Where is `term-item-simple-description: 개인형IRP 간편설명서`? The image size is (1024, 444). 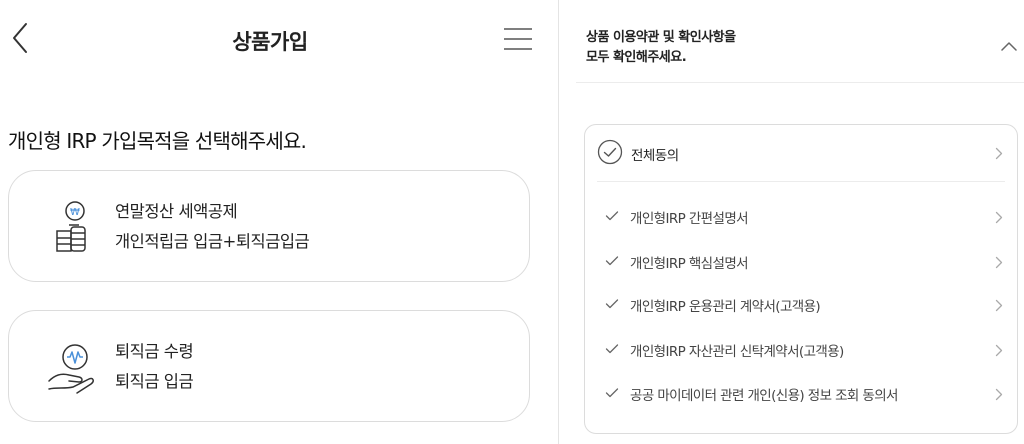
term-item-simple-description: 개인형IRP 간편설명서 is located at coordinates (801, 216).